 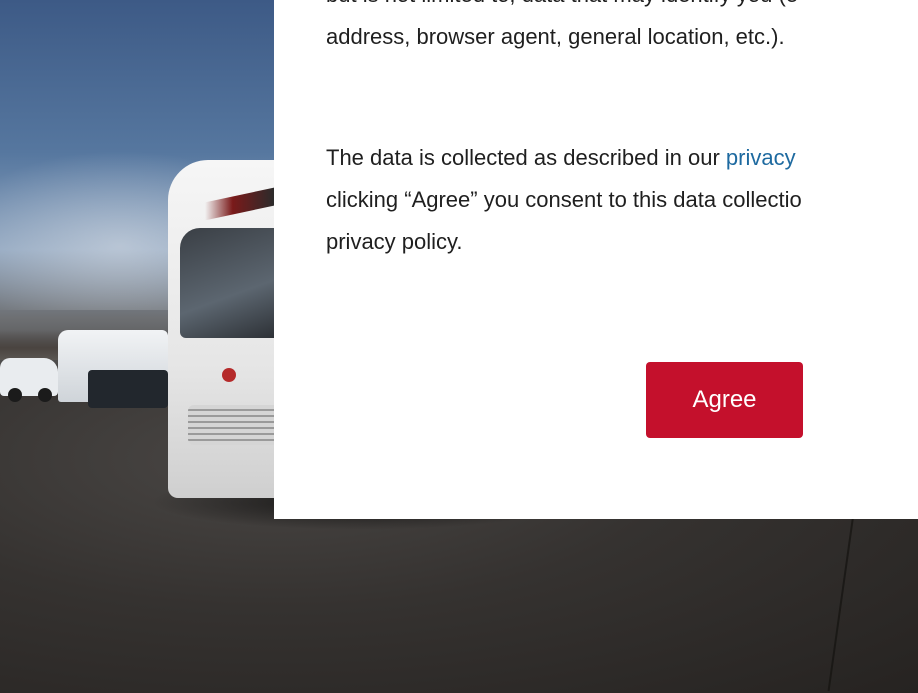 I want to click on consent-text-line: privacy policy., so click(x=394, y=241).